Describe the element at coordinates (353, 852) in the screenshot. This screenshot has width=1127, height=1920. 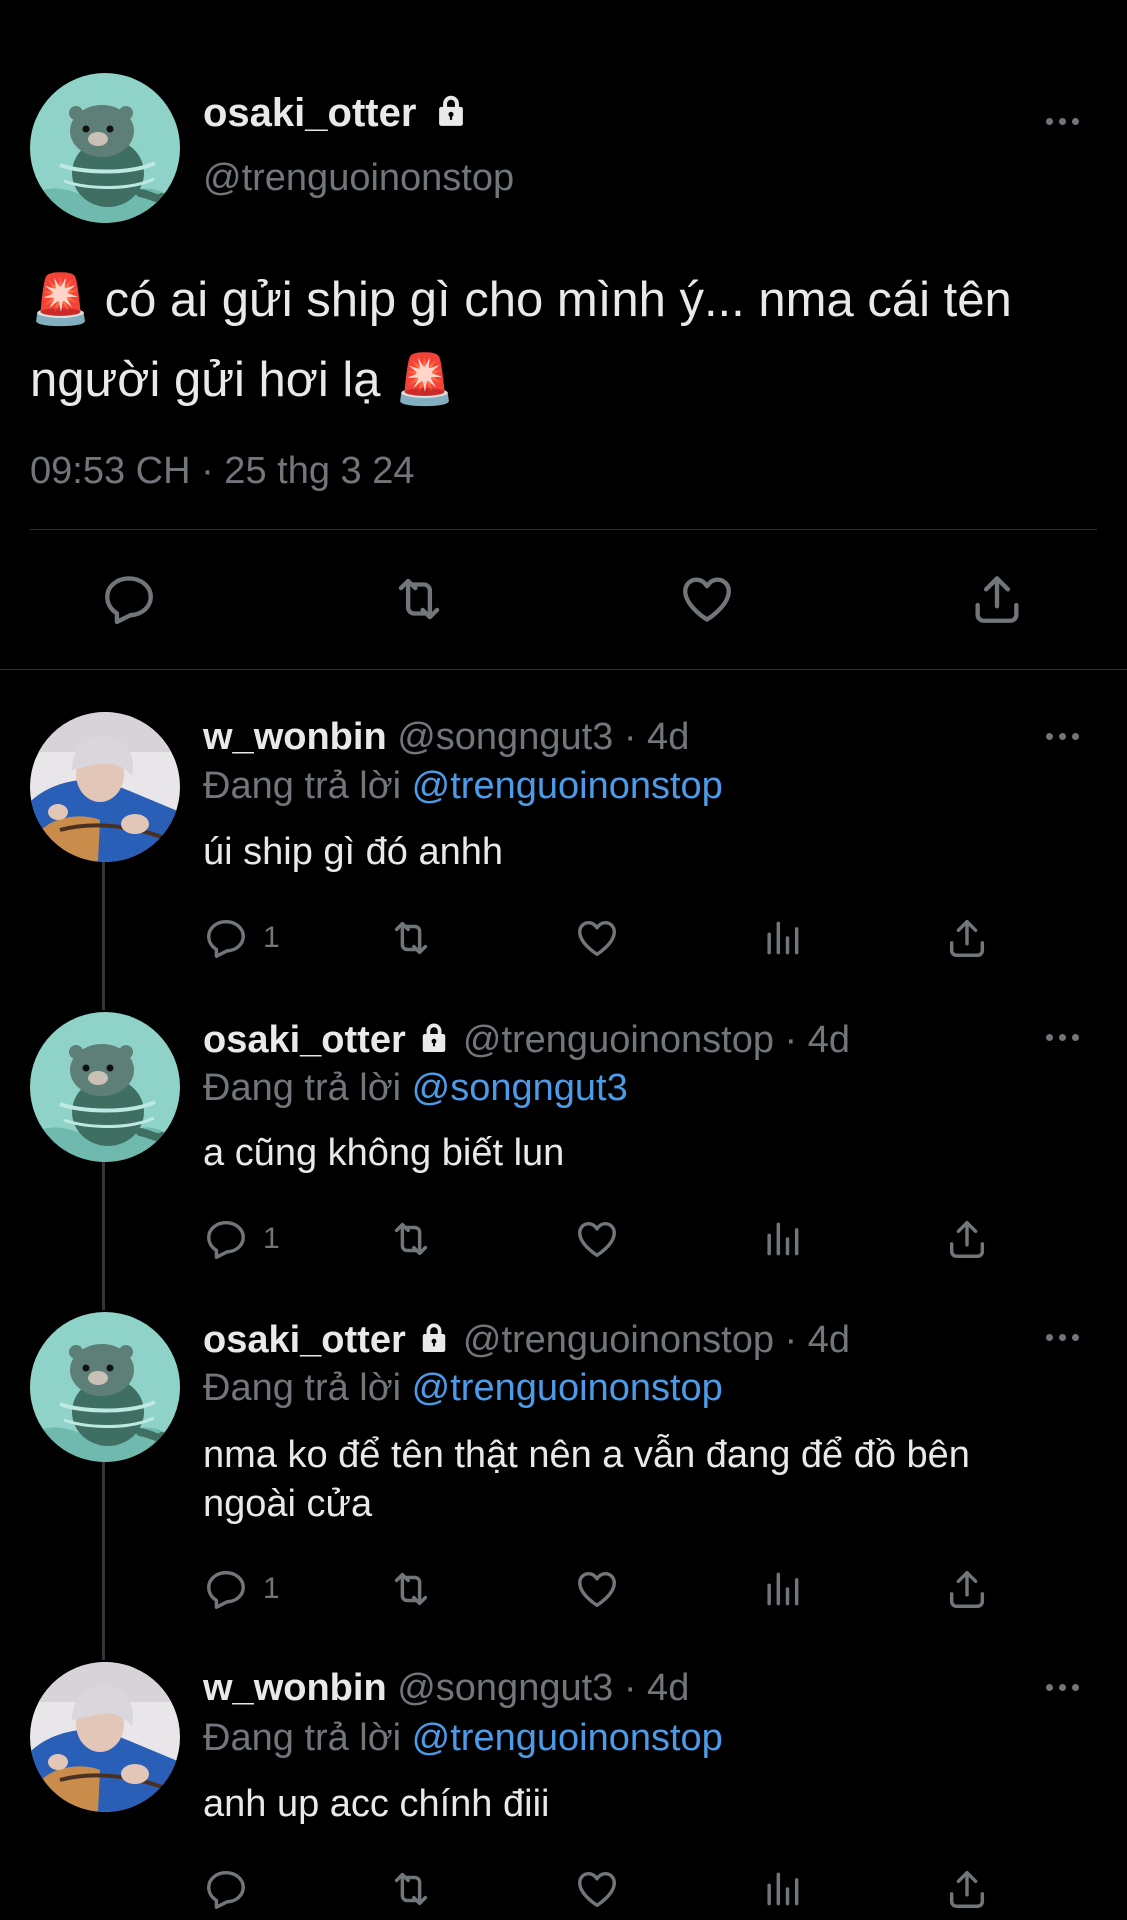
I see `reply-text: úi ship gì đó anhh` at that location.